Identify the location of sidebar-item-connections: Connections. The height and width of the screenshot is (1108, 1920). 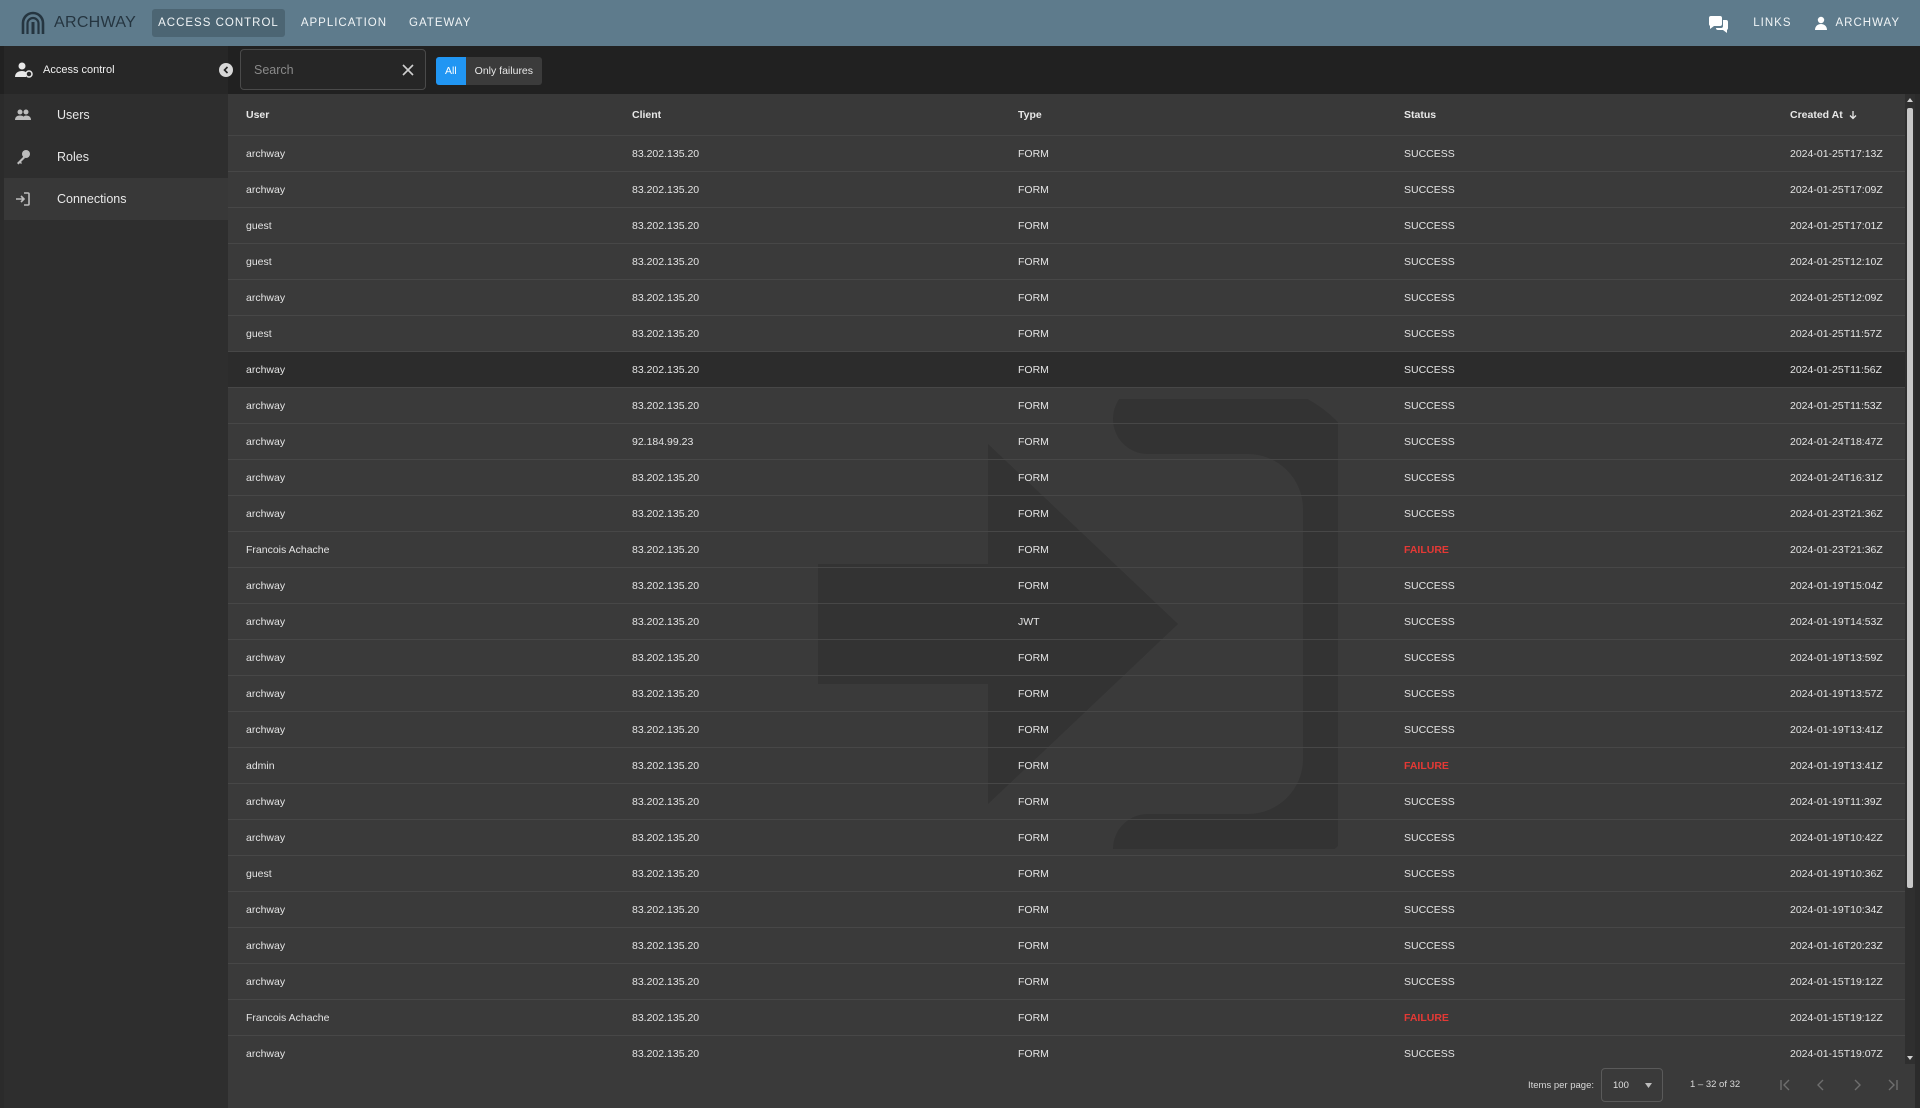
(116, 199).